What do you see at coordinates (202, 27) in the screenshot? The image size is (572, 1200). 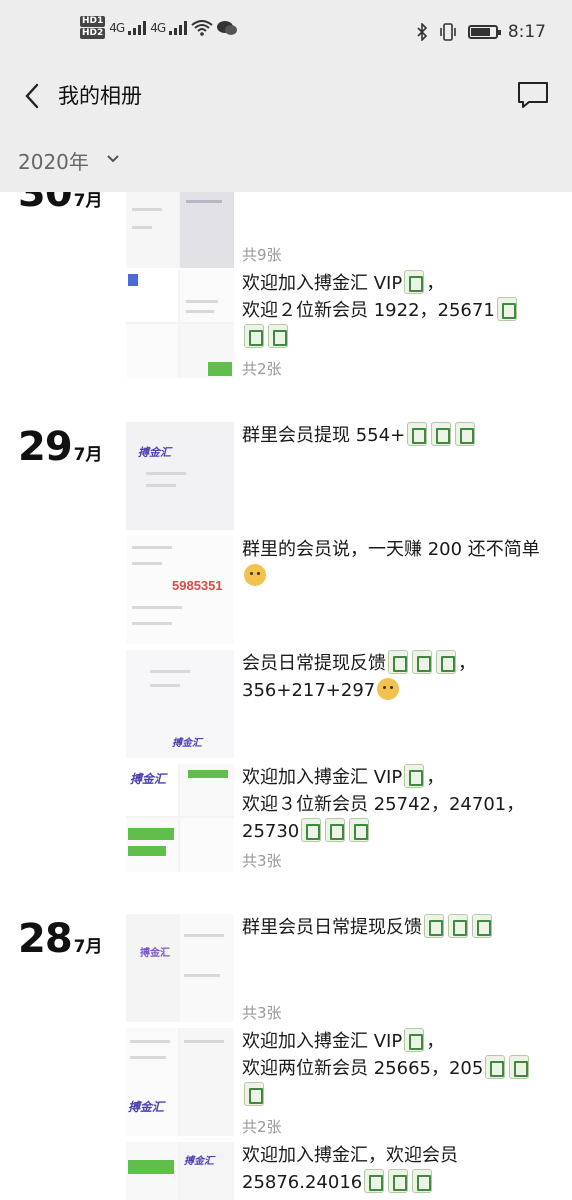 I see `wifi-icon` at bounding box center [202, 27].